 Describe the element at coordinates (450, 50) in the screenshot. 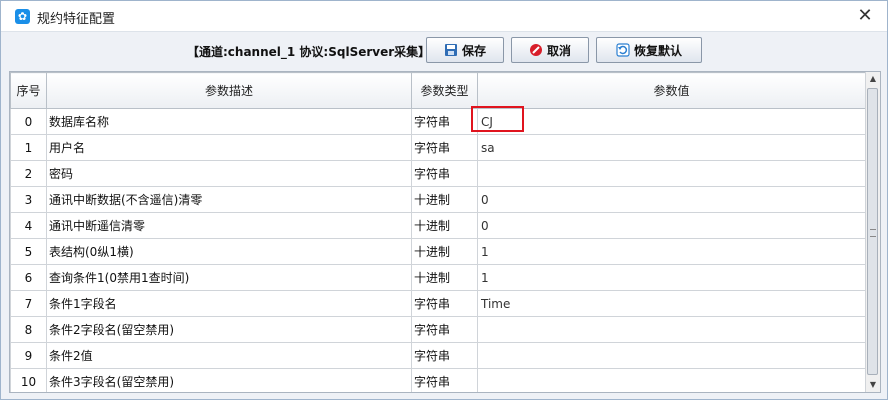

I see `floppy-disk-icon` at that location.